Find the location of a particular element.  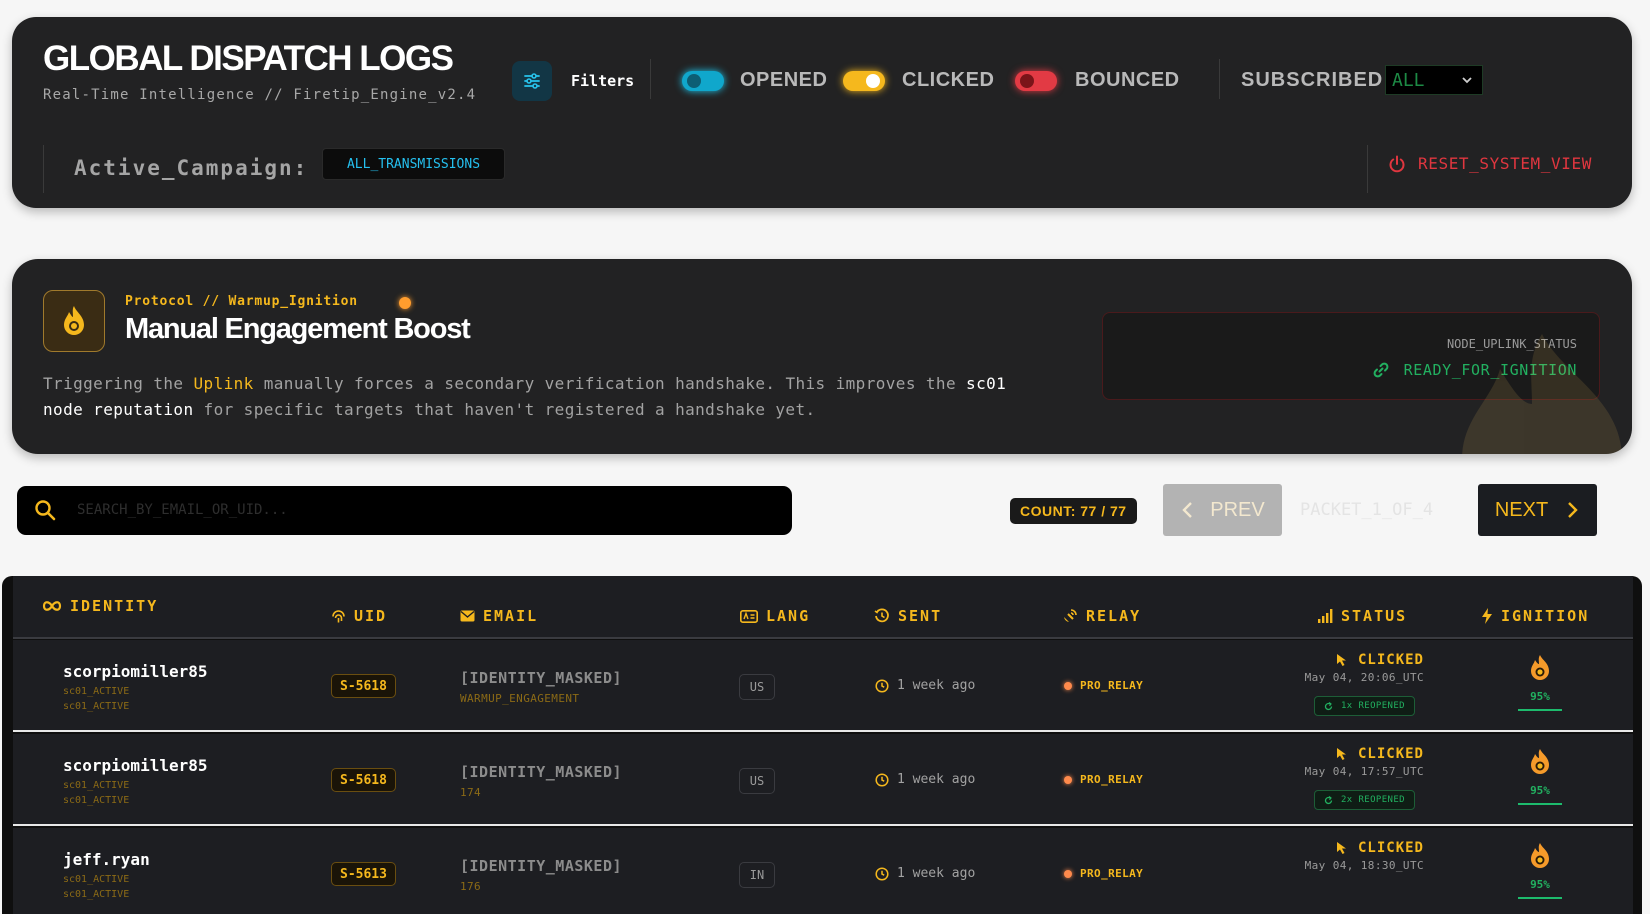

infinity-icon is located at coordinates (52, 606).